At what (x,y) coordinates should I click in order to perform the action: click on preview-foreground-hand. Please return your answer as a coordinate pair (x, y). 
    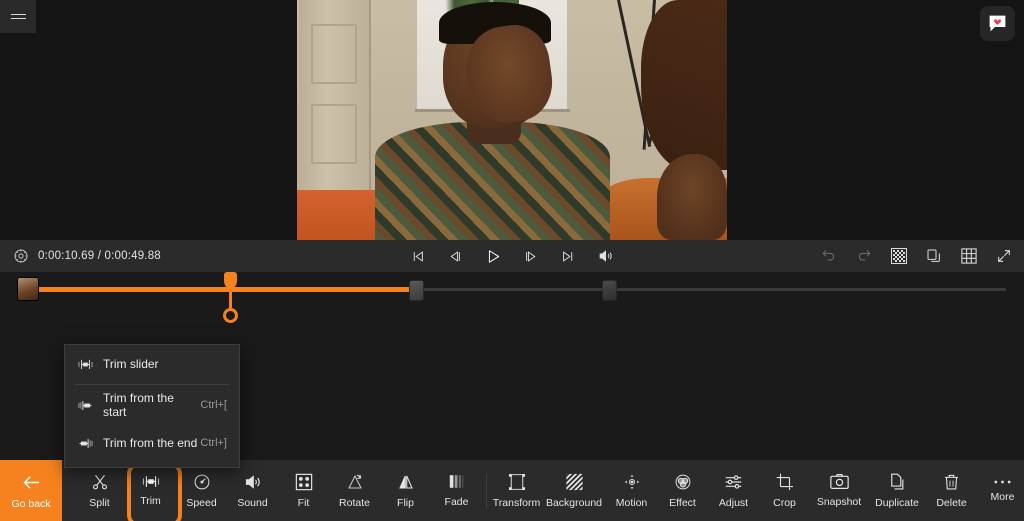
    Looking at the image, I should click on (692, 197).